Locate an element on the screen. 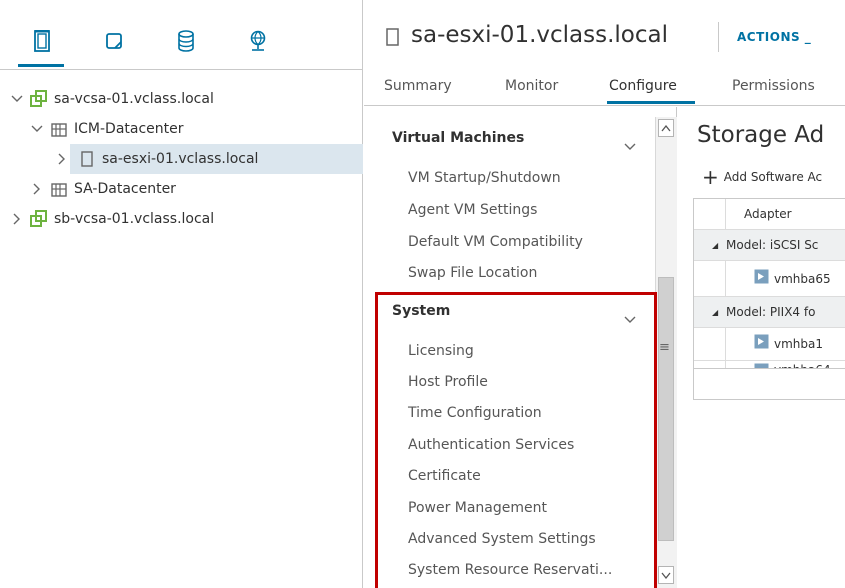 The width and height of the screenshot is (845, 588). tab-monitor: Monitor is located at coordinates (531, 86).